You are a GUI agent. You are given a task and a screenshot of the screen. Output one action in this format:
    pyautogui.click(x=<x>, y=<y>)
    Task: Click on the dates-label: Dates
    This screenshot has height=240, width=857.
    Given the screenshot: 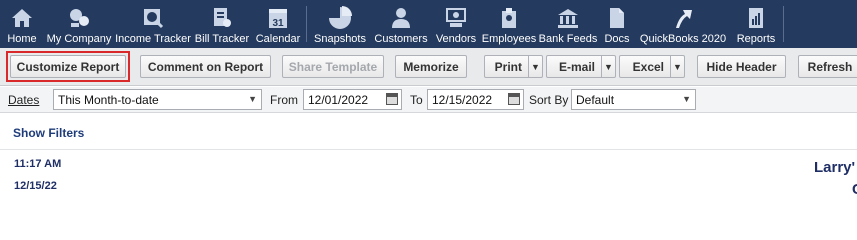 What is the action you would take?
    pyautogui.click(x=24, y=100)
    